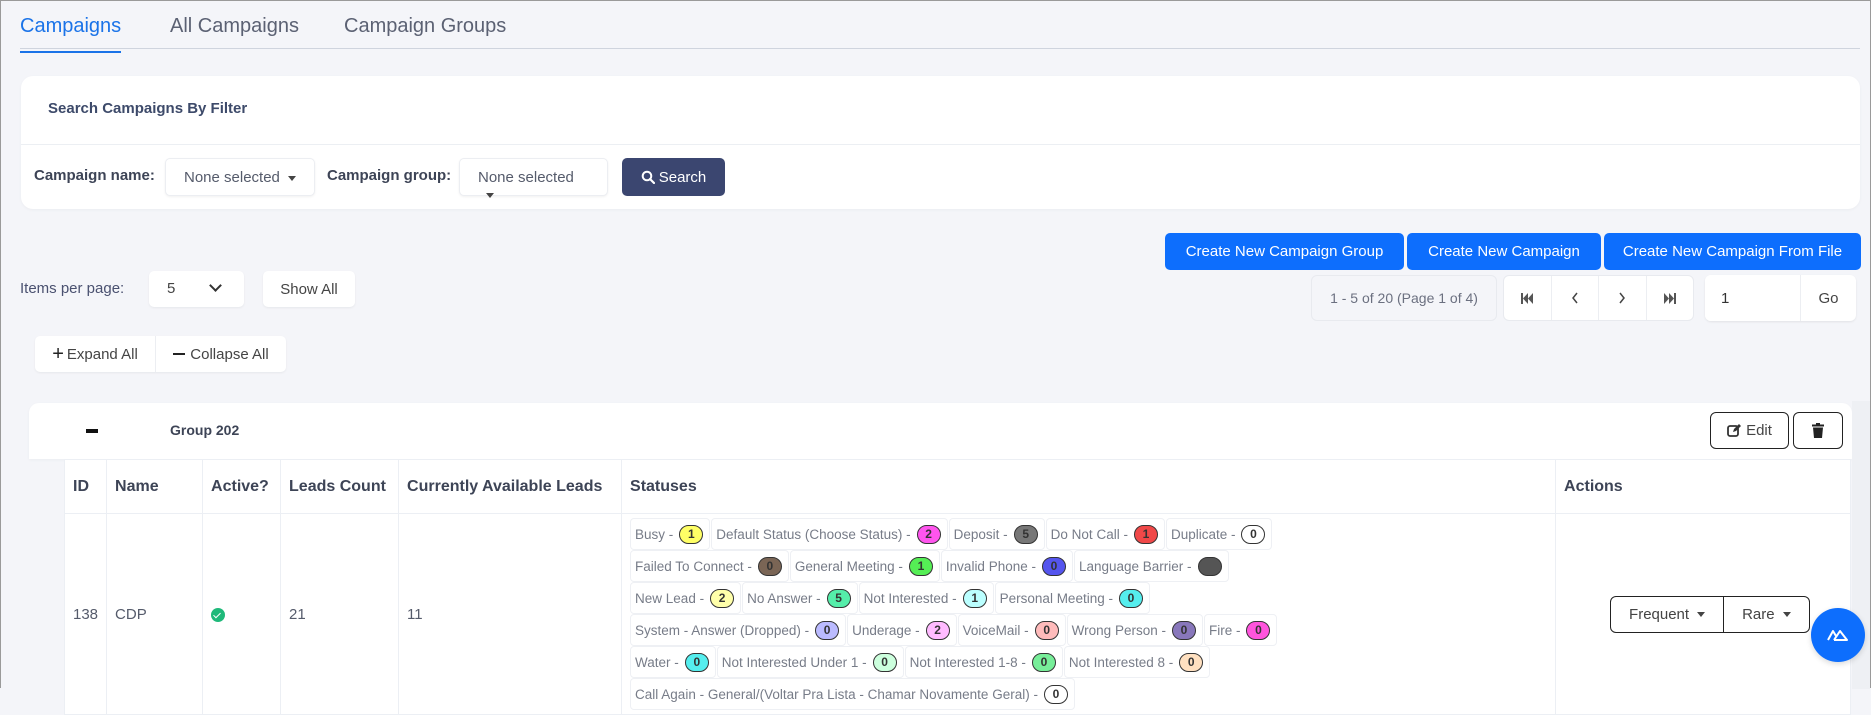 This screenshot has height=715, width=1871. Describe the element at coordinates (1404, 298) in the screenshot. I see `pagination-info: 1 - 5 of 20 (Page 1 of 4)` at that location.